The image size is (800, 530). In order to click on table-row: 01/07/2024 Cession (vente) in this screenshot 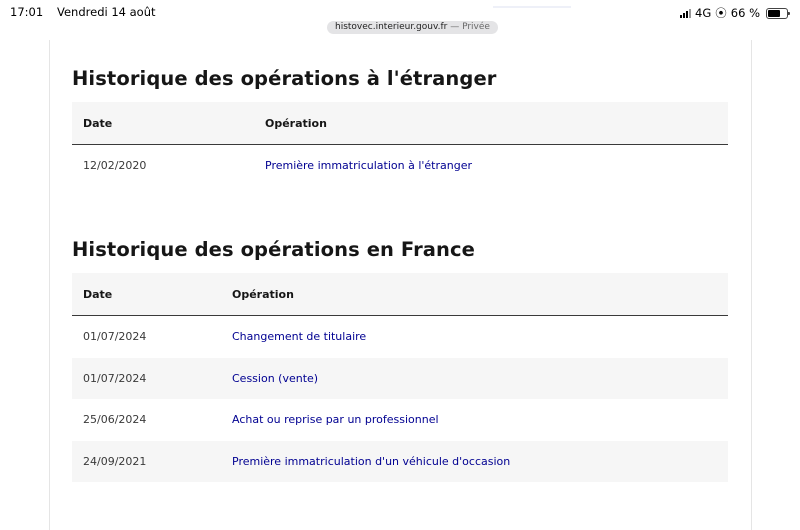, I will do `click(400, 378)`.